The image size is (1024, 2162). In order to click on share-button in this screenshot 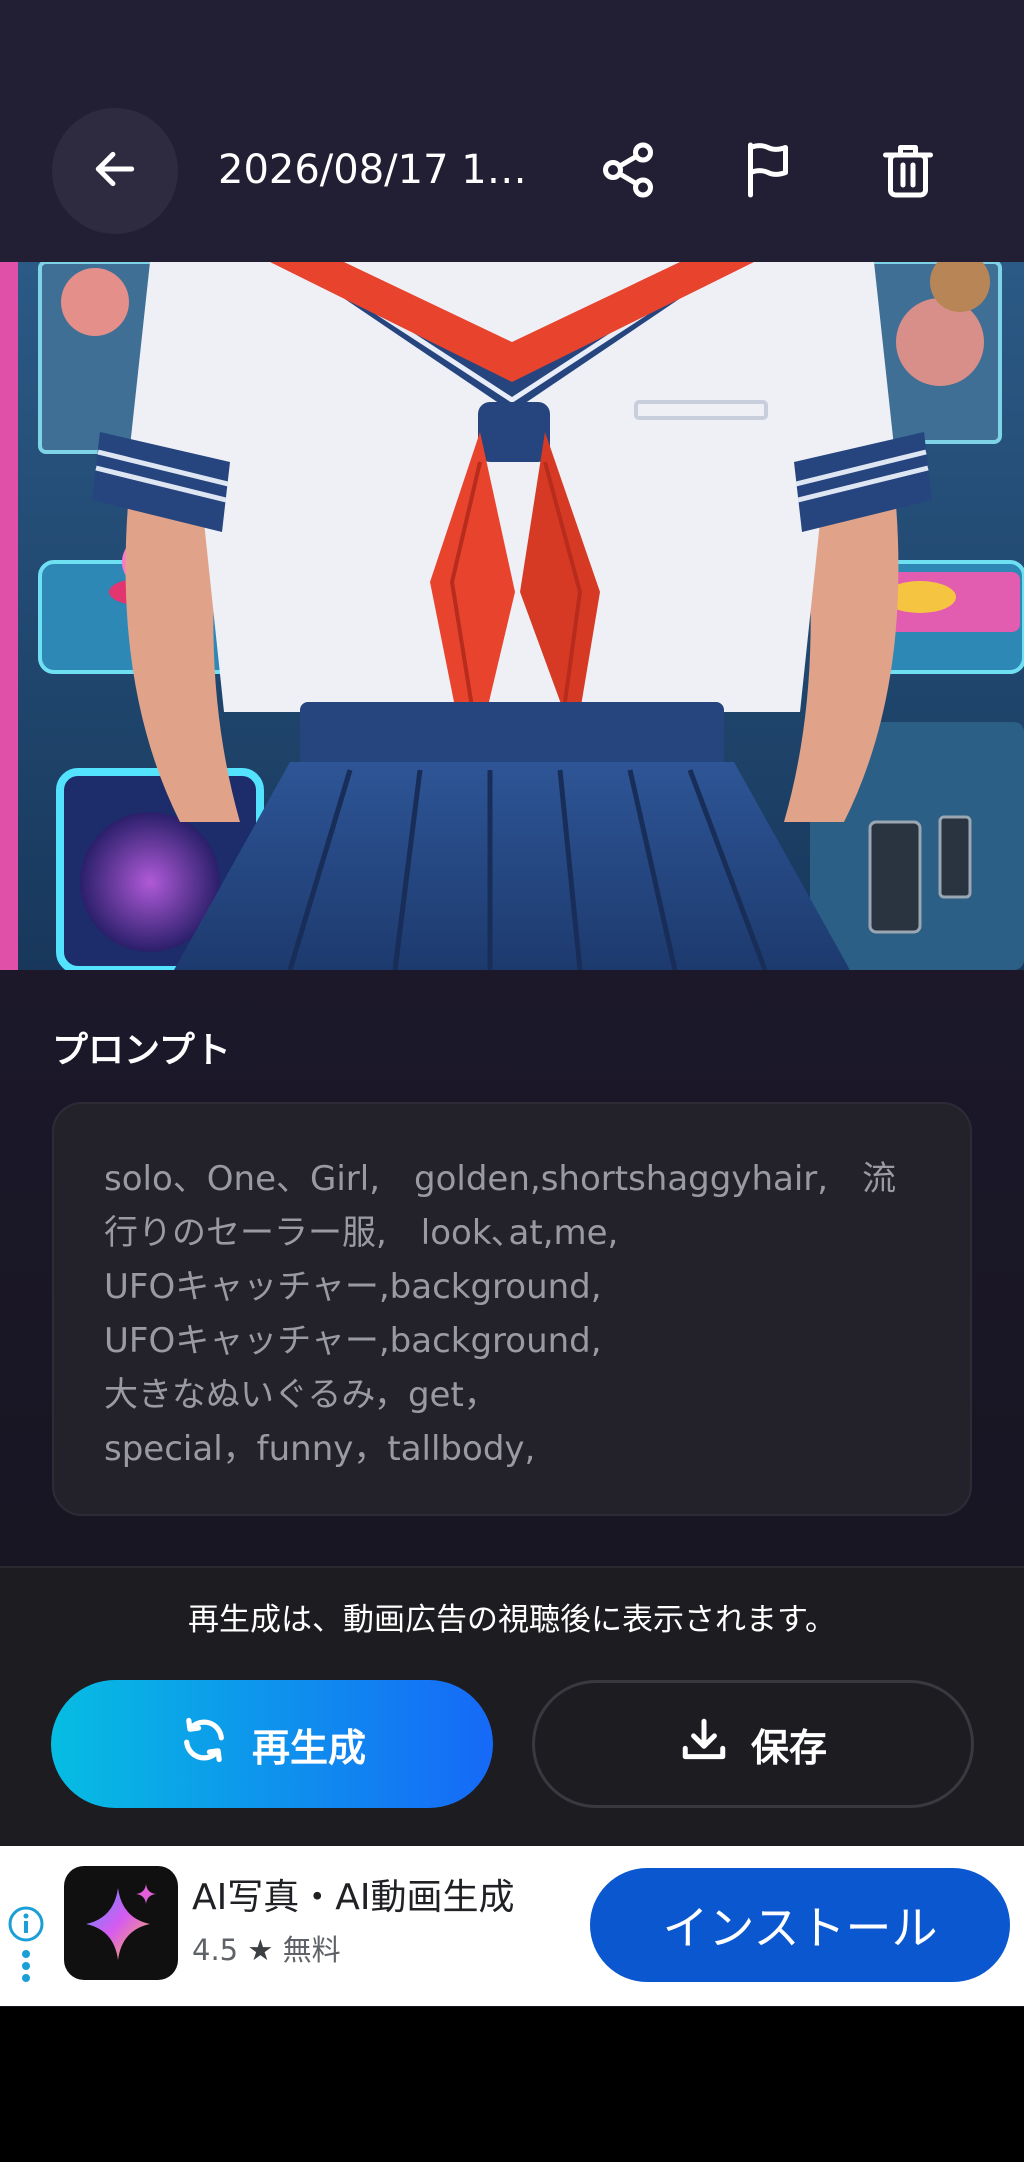, I will do `click(628, 172)`.